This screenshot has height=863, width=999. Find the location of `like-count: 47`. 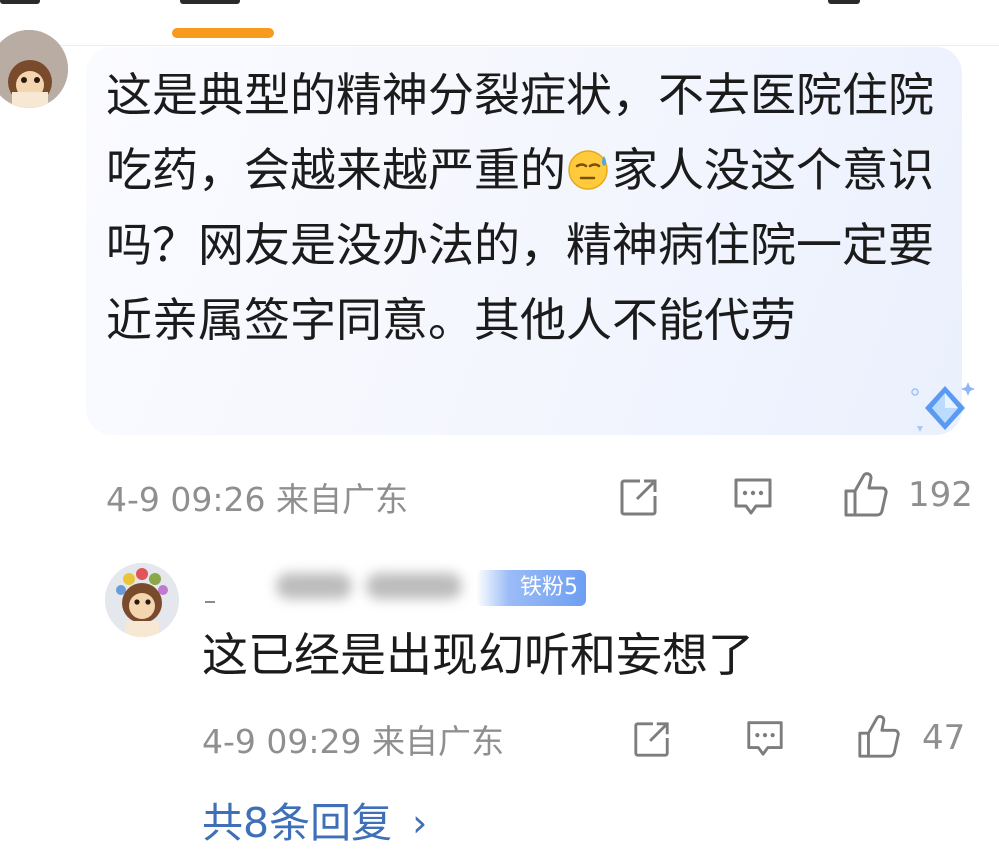

like-count: 47 is located at coordinates (944, 738).